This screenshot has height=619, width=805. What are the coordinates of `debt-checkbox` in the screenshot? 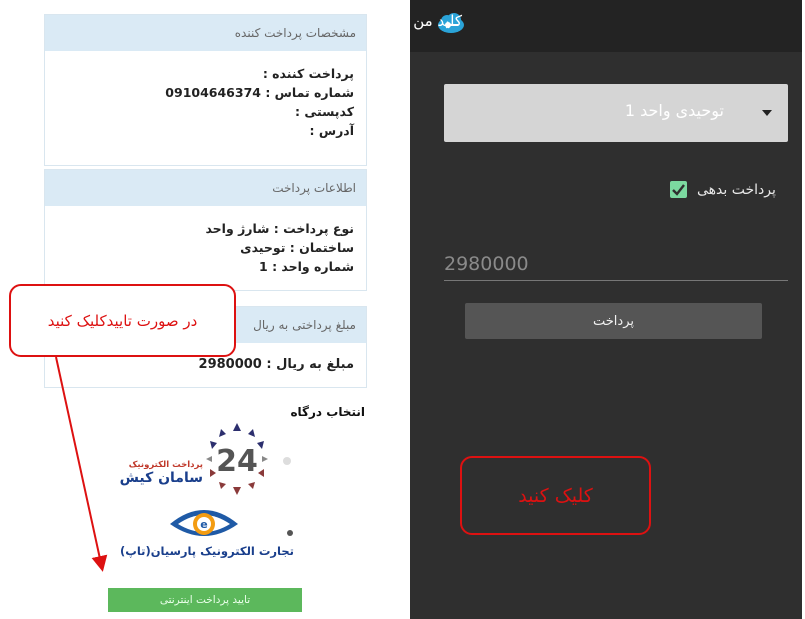 It's located at (678, 189).